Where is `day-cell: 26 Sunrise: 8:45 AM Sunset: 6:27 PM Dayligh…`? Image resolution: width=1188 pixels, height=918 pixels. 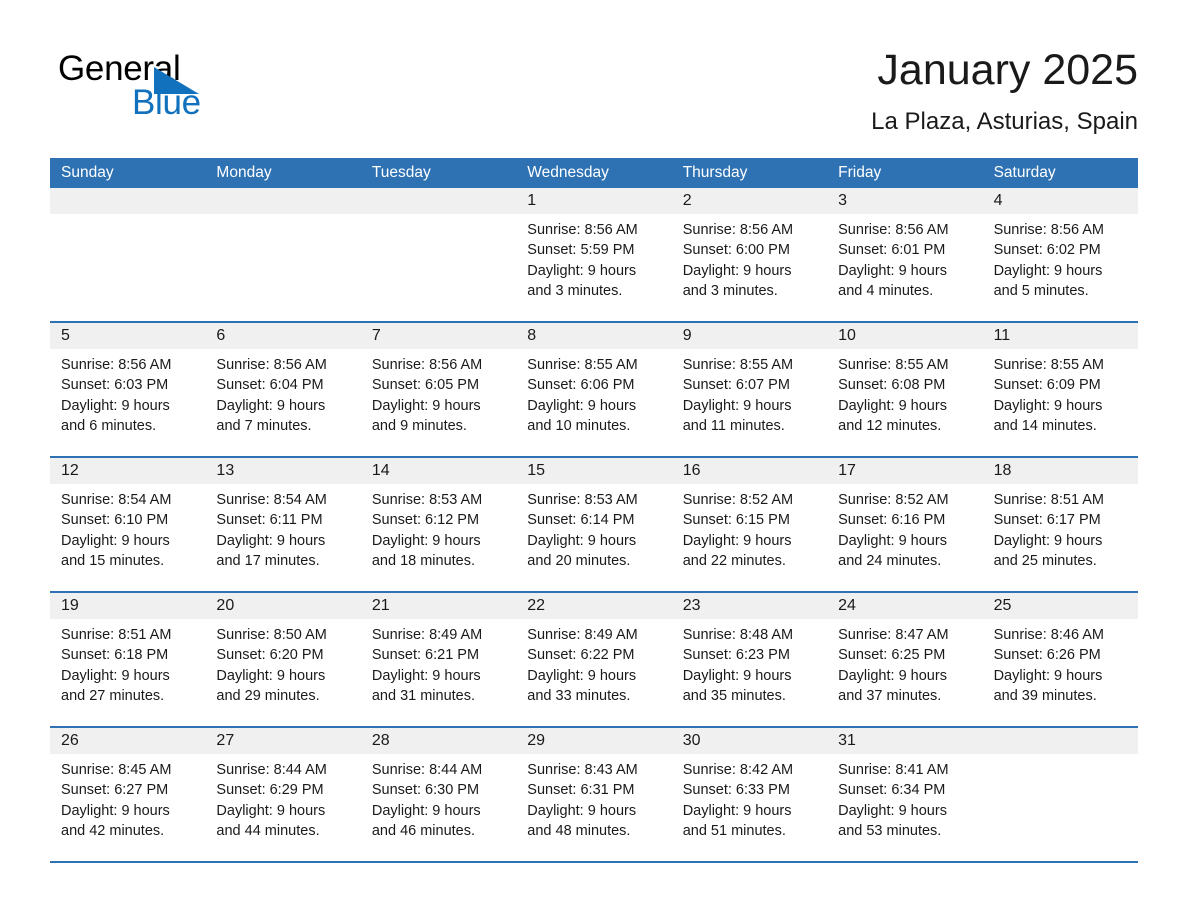 day-cell: 26 Sunrise: 8:45 AM Sunset: 6:27 PM Dayligh… is located at coordinates (128, 794).